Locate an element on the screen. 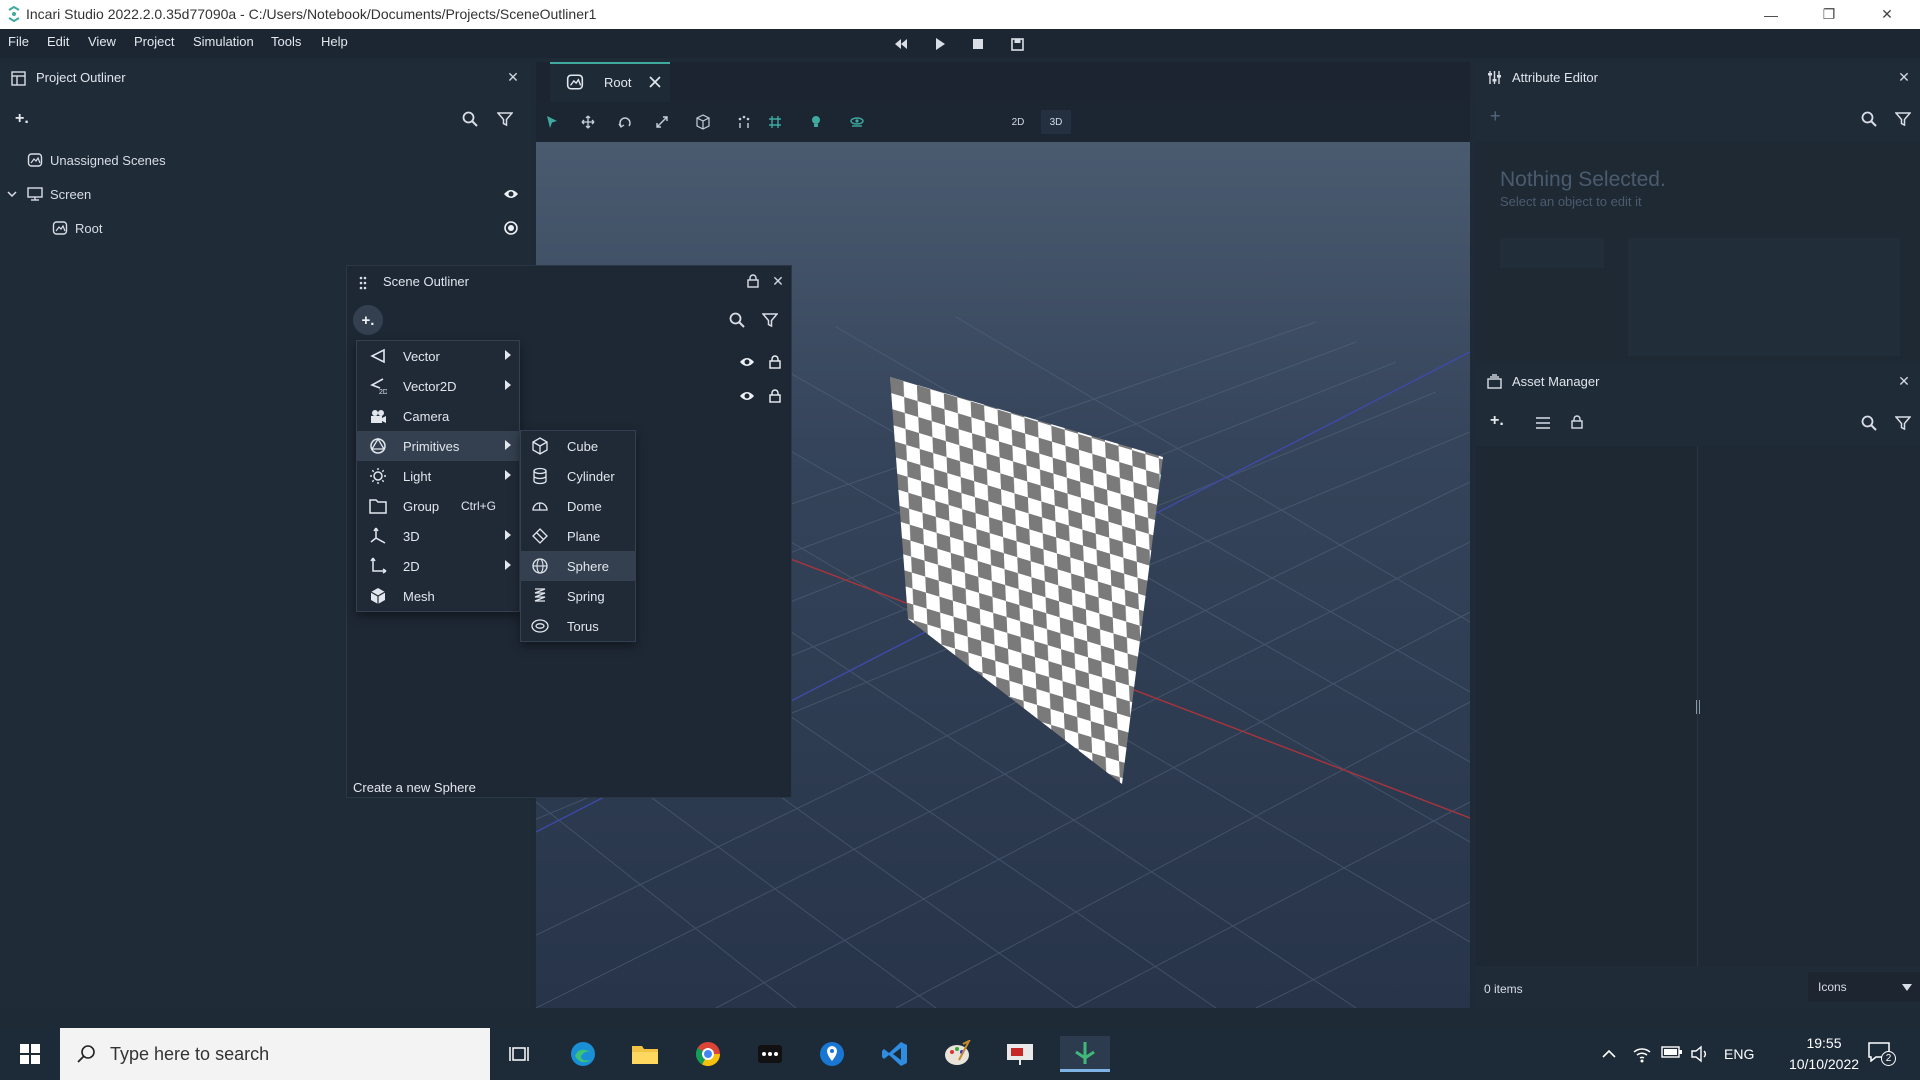 The image size is (1920, 1080). add-asset-button: +. is located at coordinates (1497, 421).